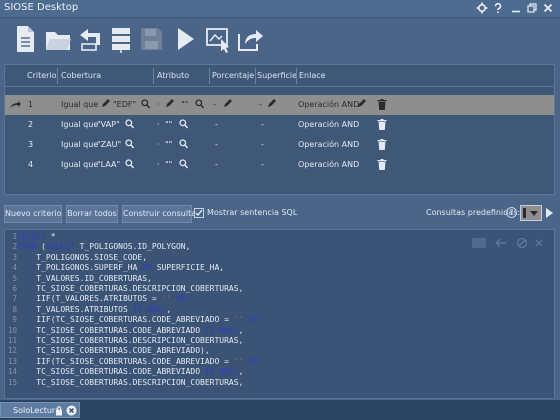  I want to click on save-button, so click(151, 39).